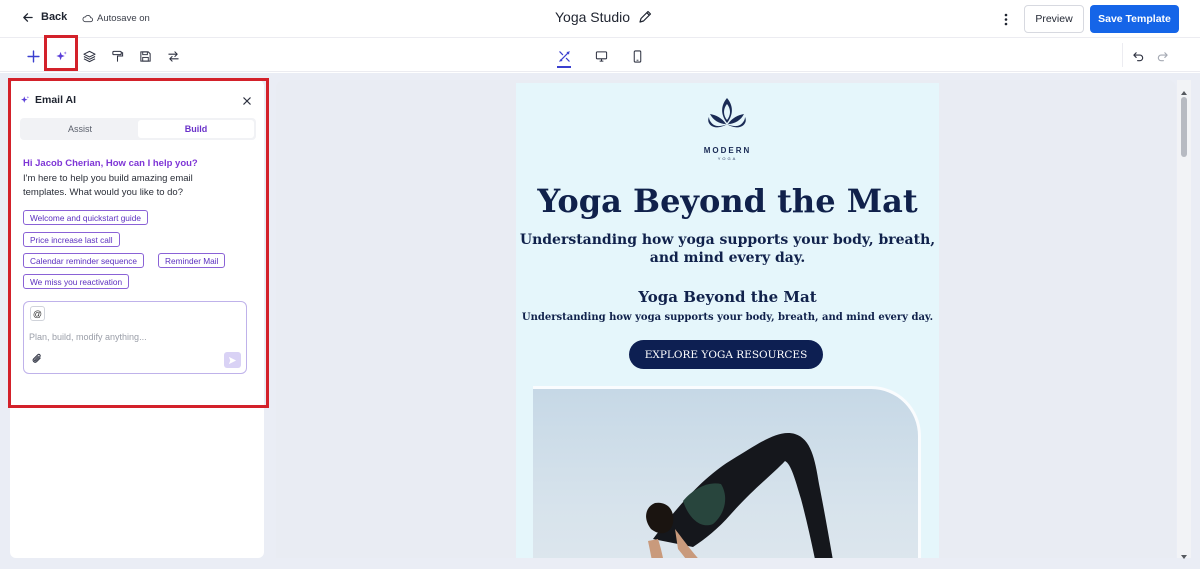  What do you see at coordinates (637, 56) in the screenshot?
I see `mobile-icon` at bounding box center [637, 56].